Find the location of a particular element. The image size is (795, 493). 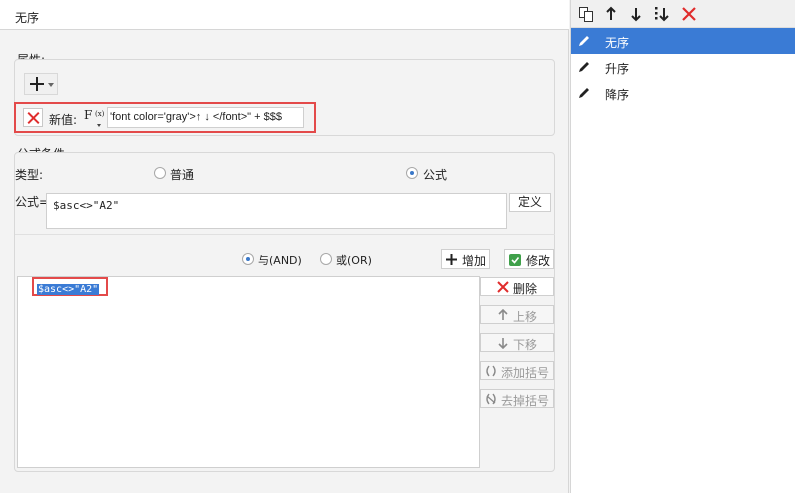

type-formula-label: 公式 is located at coordinates (435, 175).